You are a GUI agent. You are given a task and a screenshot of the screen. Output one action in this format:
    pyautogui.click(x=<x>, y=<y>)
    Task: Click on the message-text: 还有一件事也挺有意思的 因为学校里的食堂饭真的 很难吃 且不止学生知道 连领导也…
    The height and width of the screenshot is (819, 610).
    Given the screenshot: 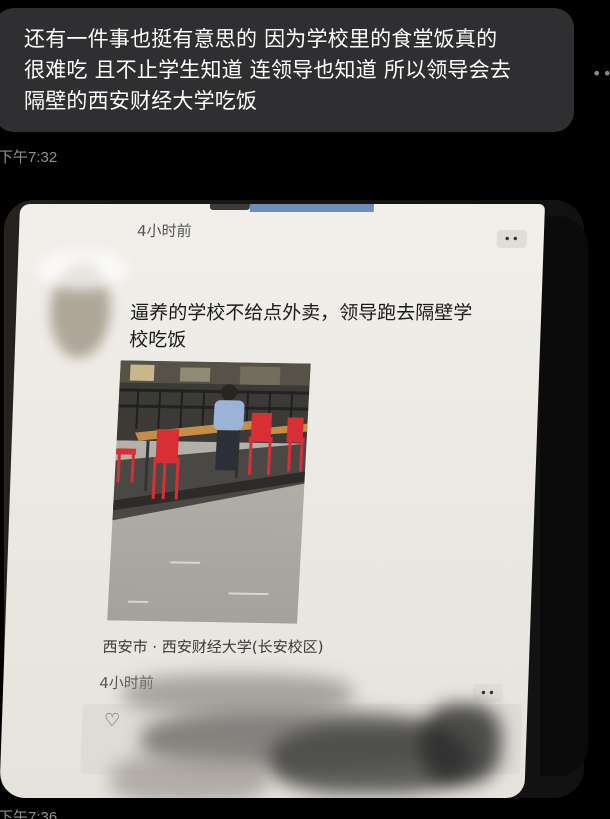 What is the action you would take?
    pyautogui.click(x=292, y=70)
    